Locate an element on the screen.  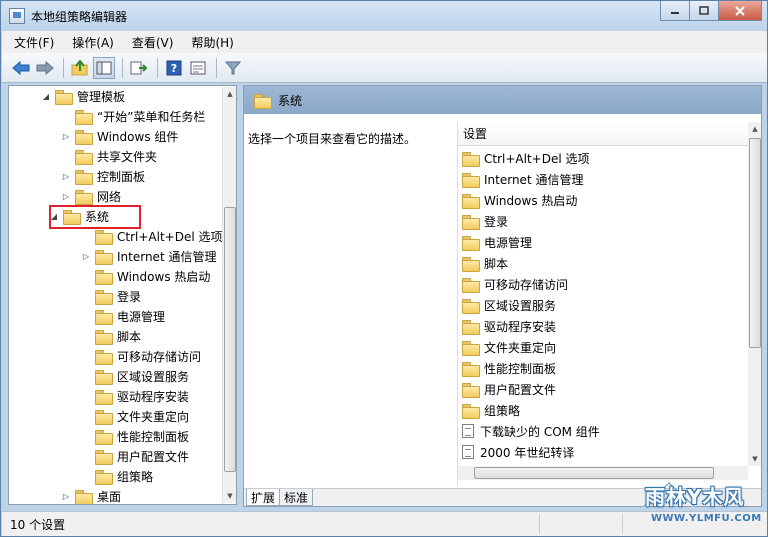
tree-item: ▷ Internet 通信管理 is located at coordinates (148, 256).